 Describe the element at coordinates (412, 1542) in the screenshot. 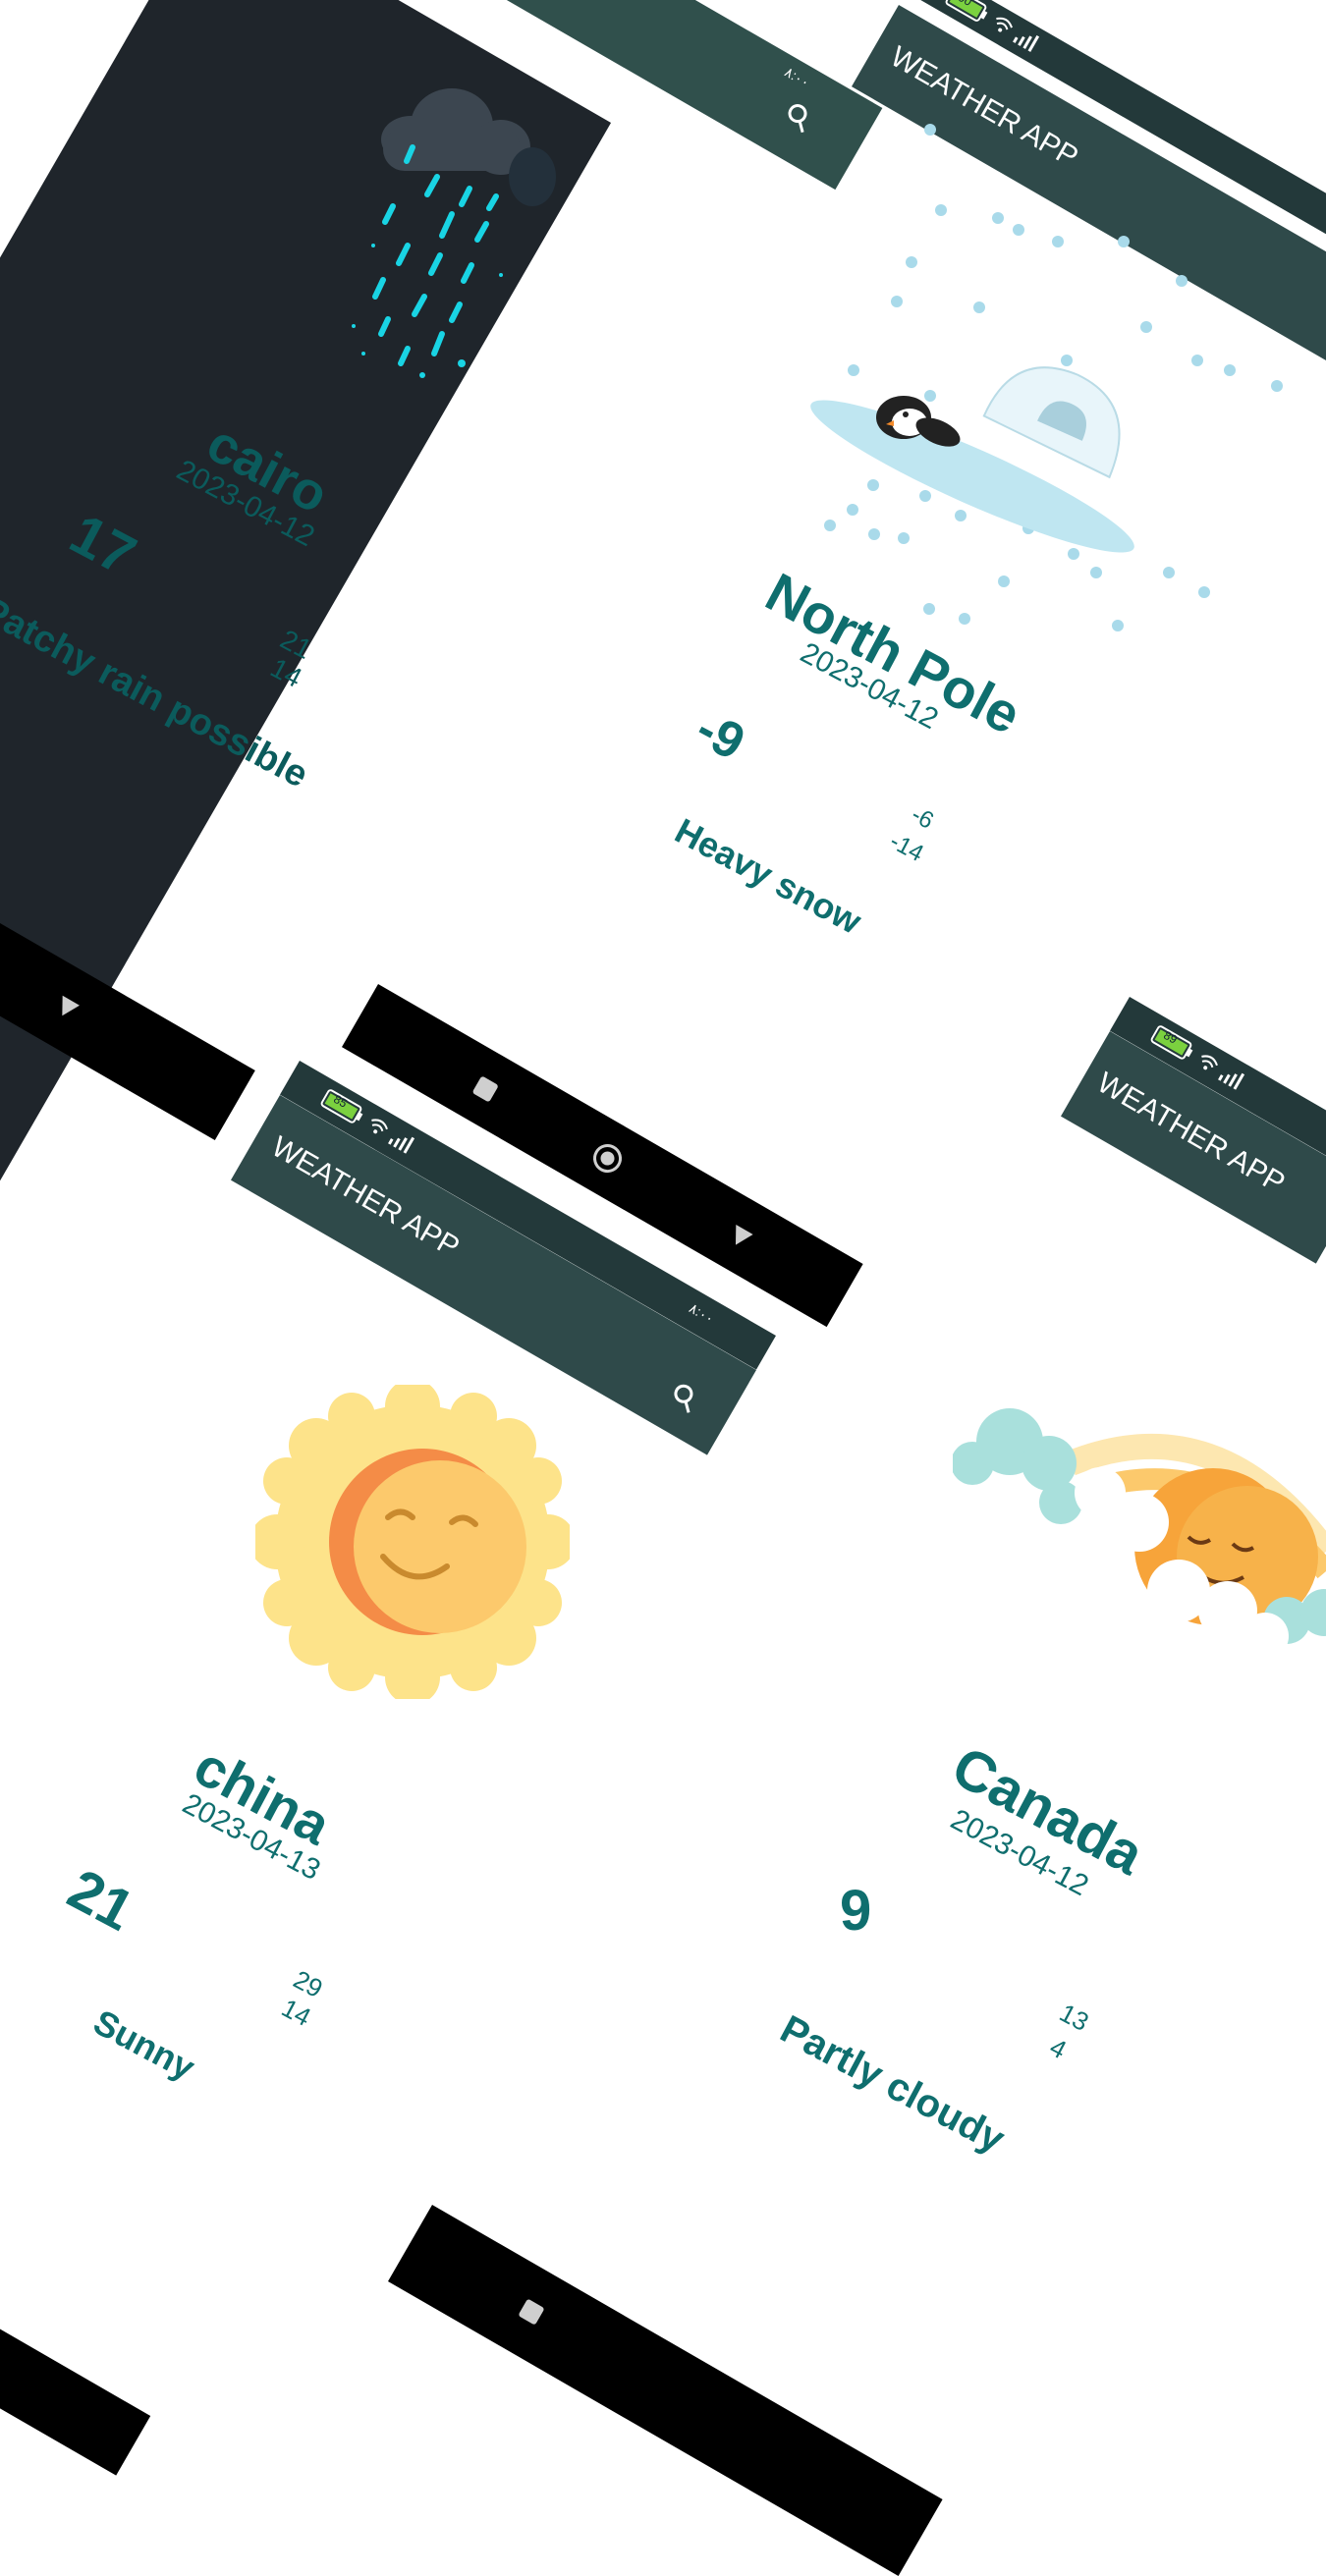

I see `sun-illustration` at that location.